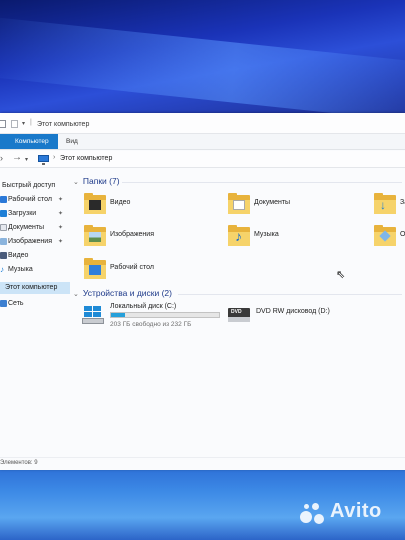  Describe the element at coordinates (95, 235) in the screenshot. I see `pictures-folder-icon` at that location.